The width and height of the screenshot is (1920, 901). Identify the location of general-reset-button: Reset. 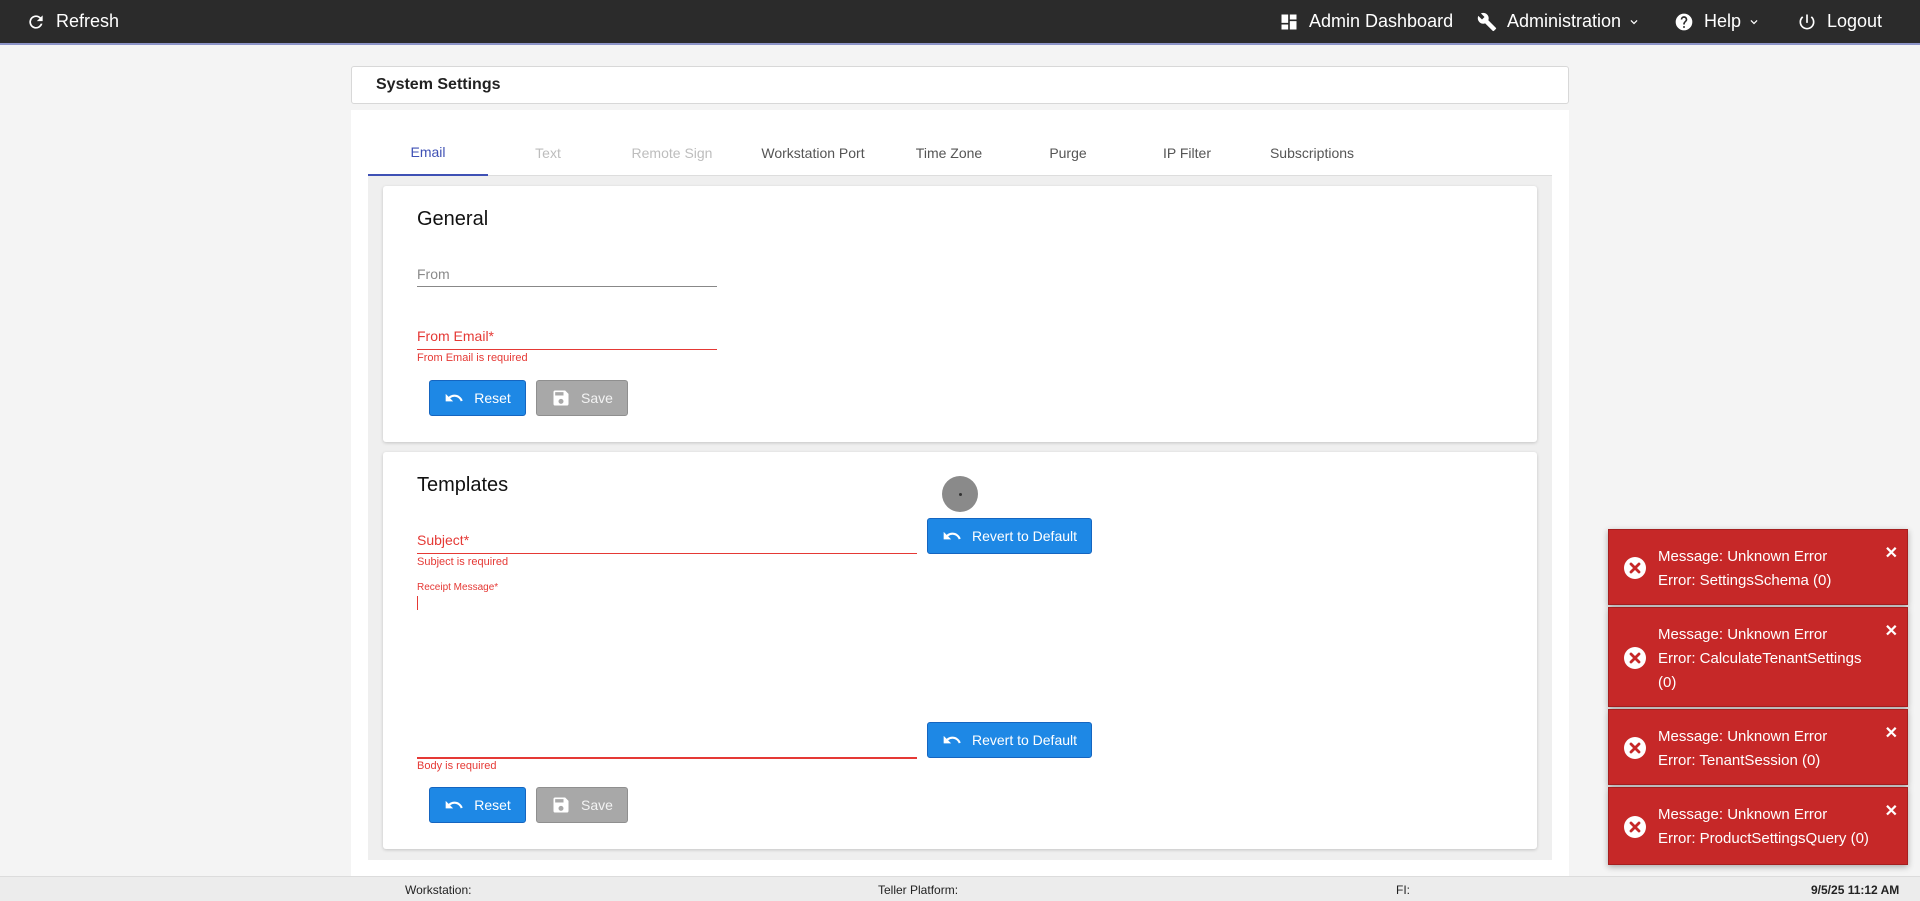
(477, 398).